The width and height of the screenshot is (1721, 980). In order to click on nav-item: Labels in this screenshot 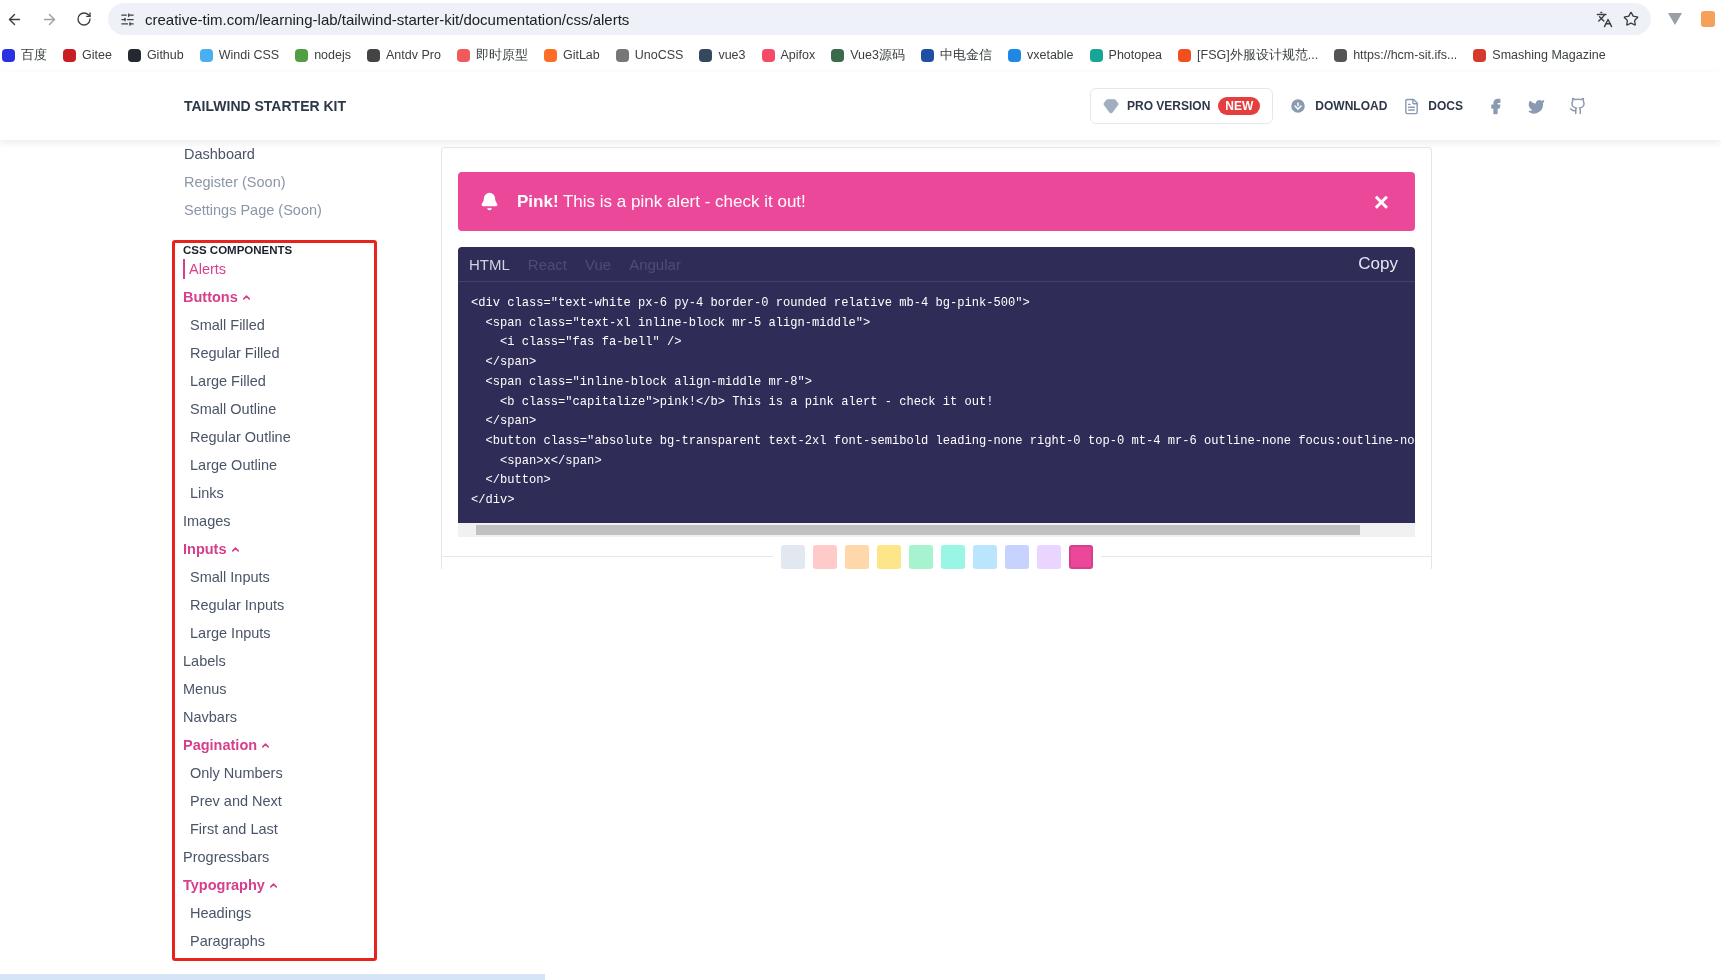, I will do `click(204, 661)`.